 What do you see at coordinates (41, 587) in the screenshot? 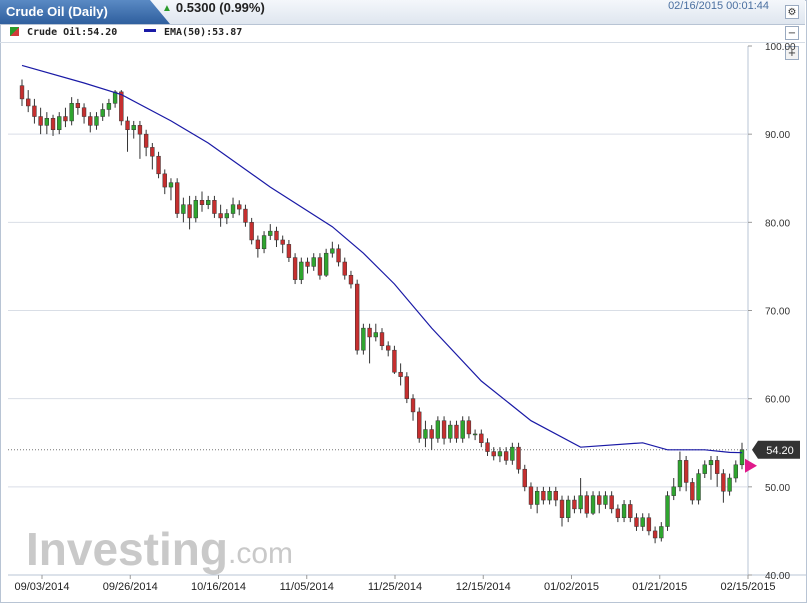
I see `x-tick-label: 09/03/2014` at bounding box center [41, 587].